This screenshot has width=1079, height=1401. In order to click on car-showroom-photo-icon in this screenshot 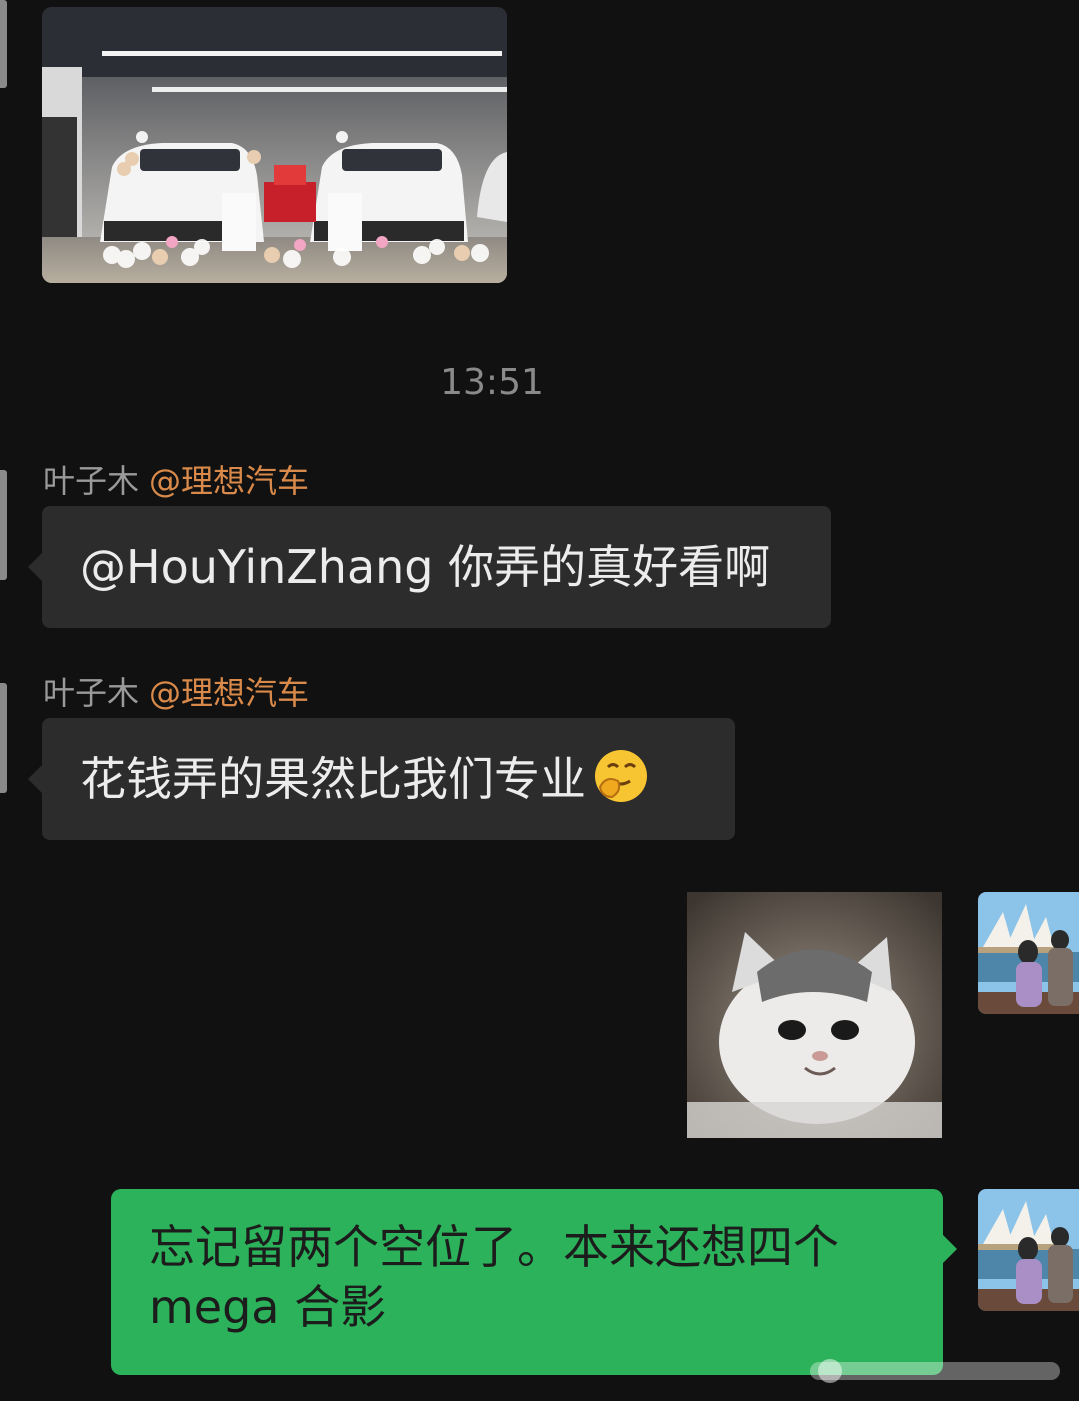, I will do `click(274, 145)`.